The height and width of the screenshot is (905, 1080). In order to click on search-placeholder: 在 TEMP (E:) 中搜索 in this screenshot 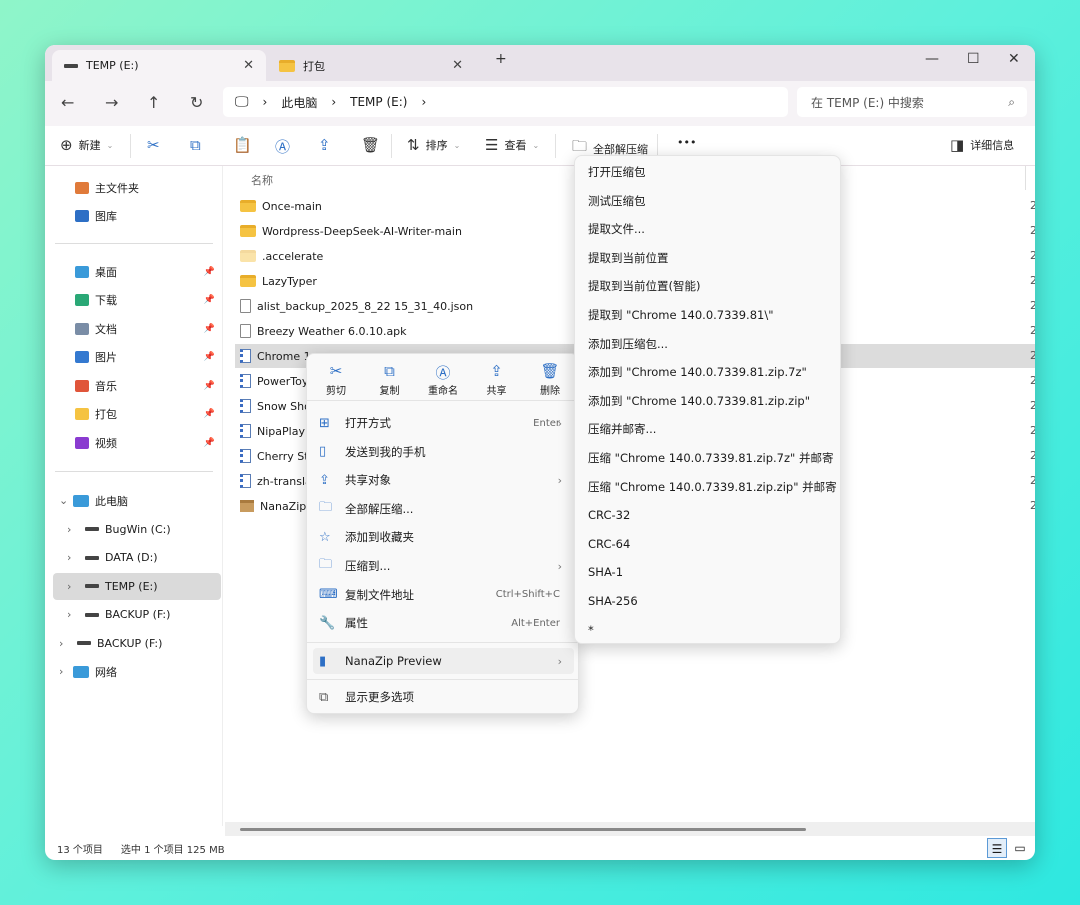, I will do `click(867, 102)`.